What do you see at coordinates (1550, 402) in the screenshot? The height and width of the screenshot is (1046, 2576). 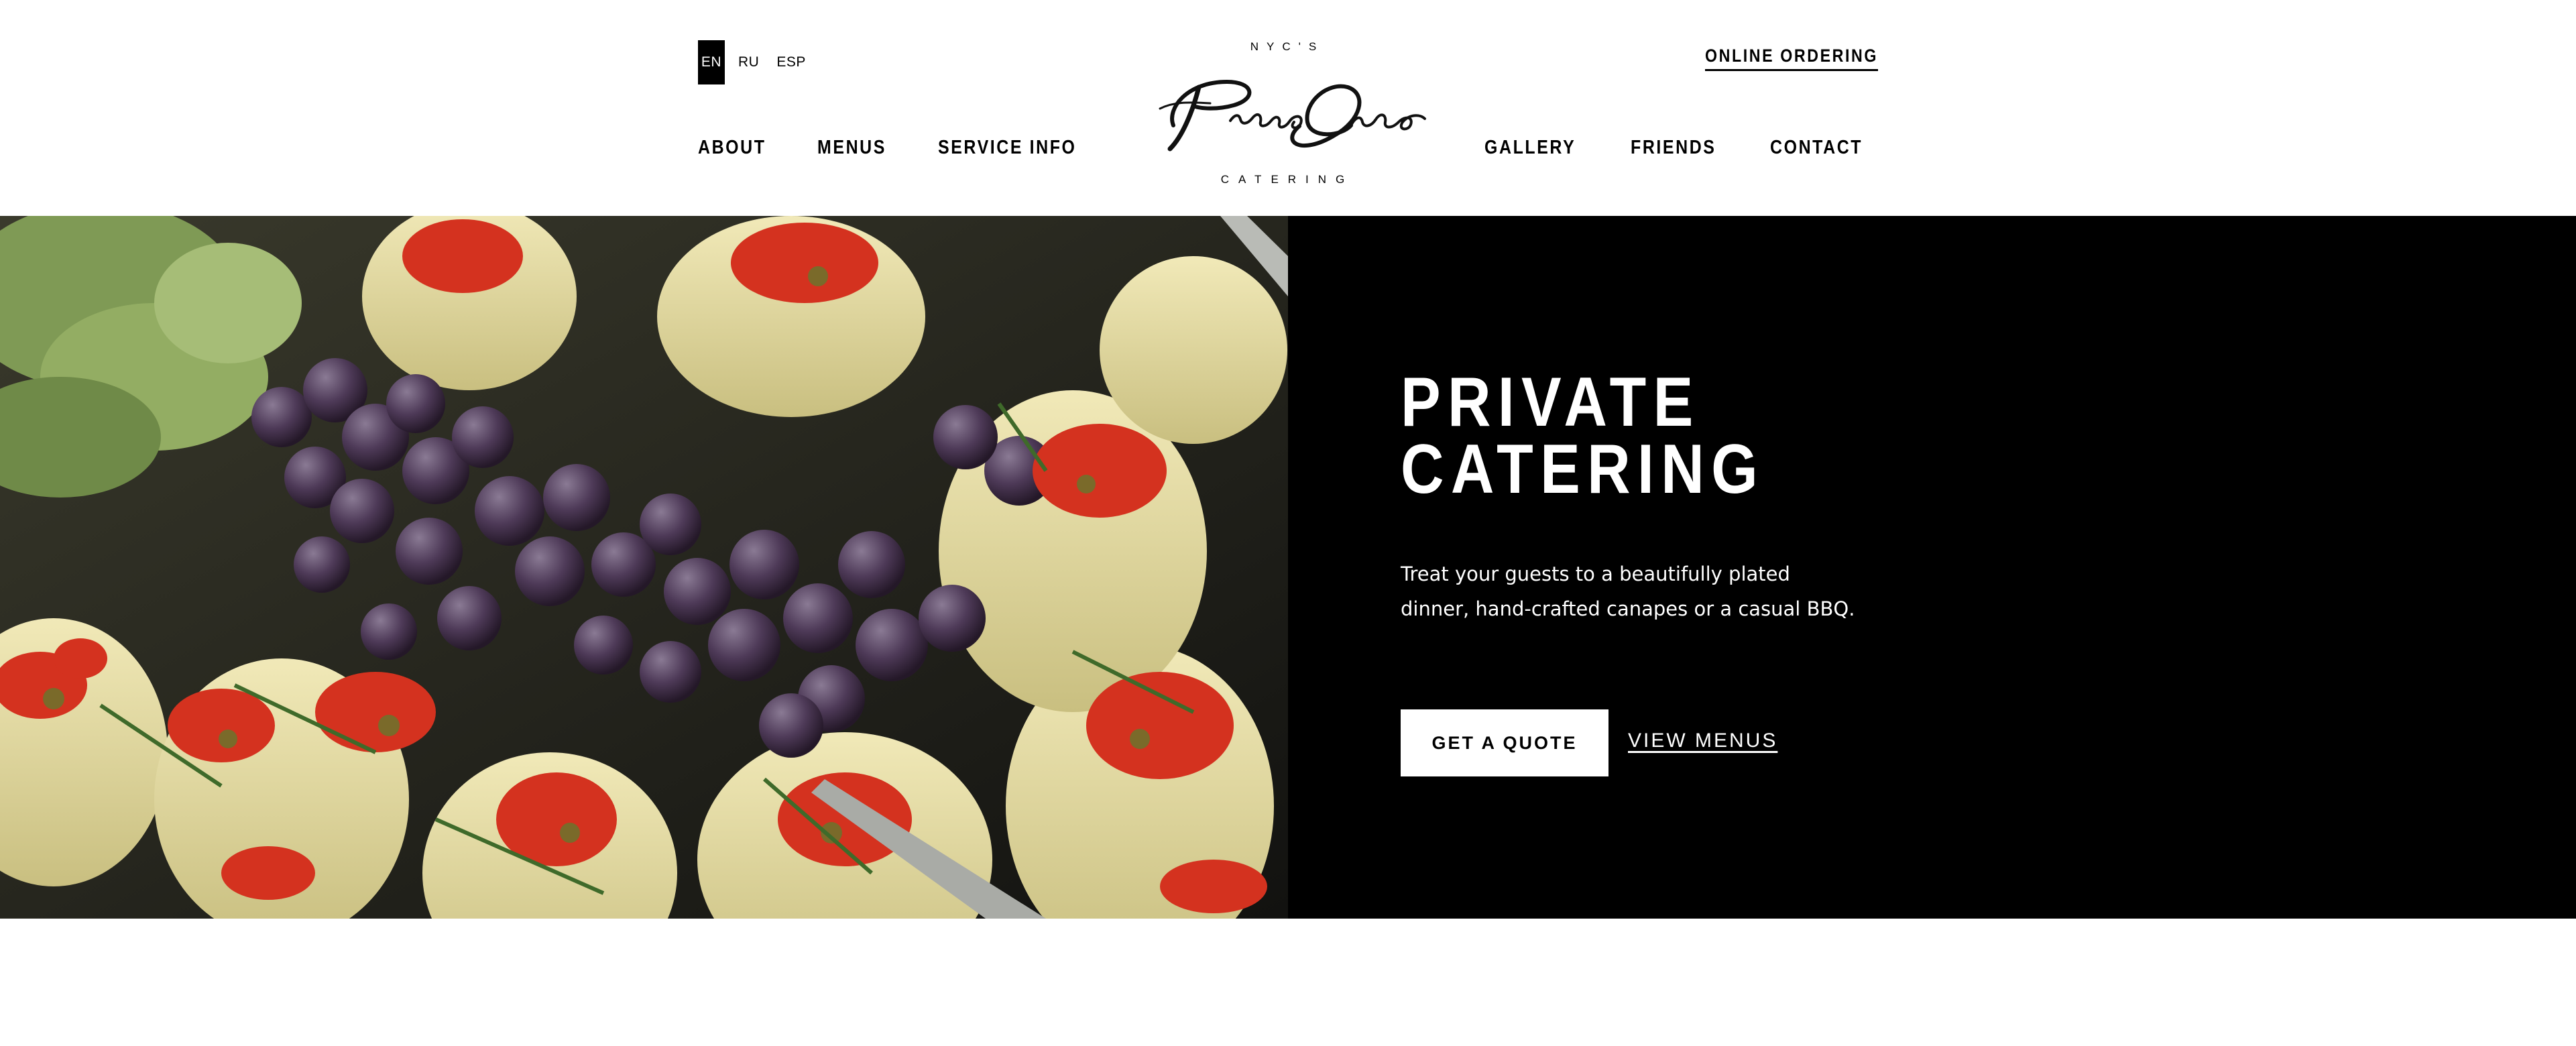 I see `hero-title-line1: PRIVATE` at bounding box center [1550, 402].